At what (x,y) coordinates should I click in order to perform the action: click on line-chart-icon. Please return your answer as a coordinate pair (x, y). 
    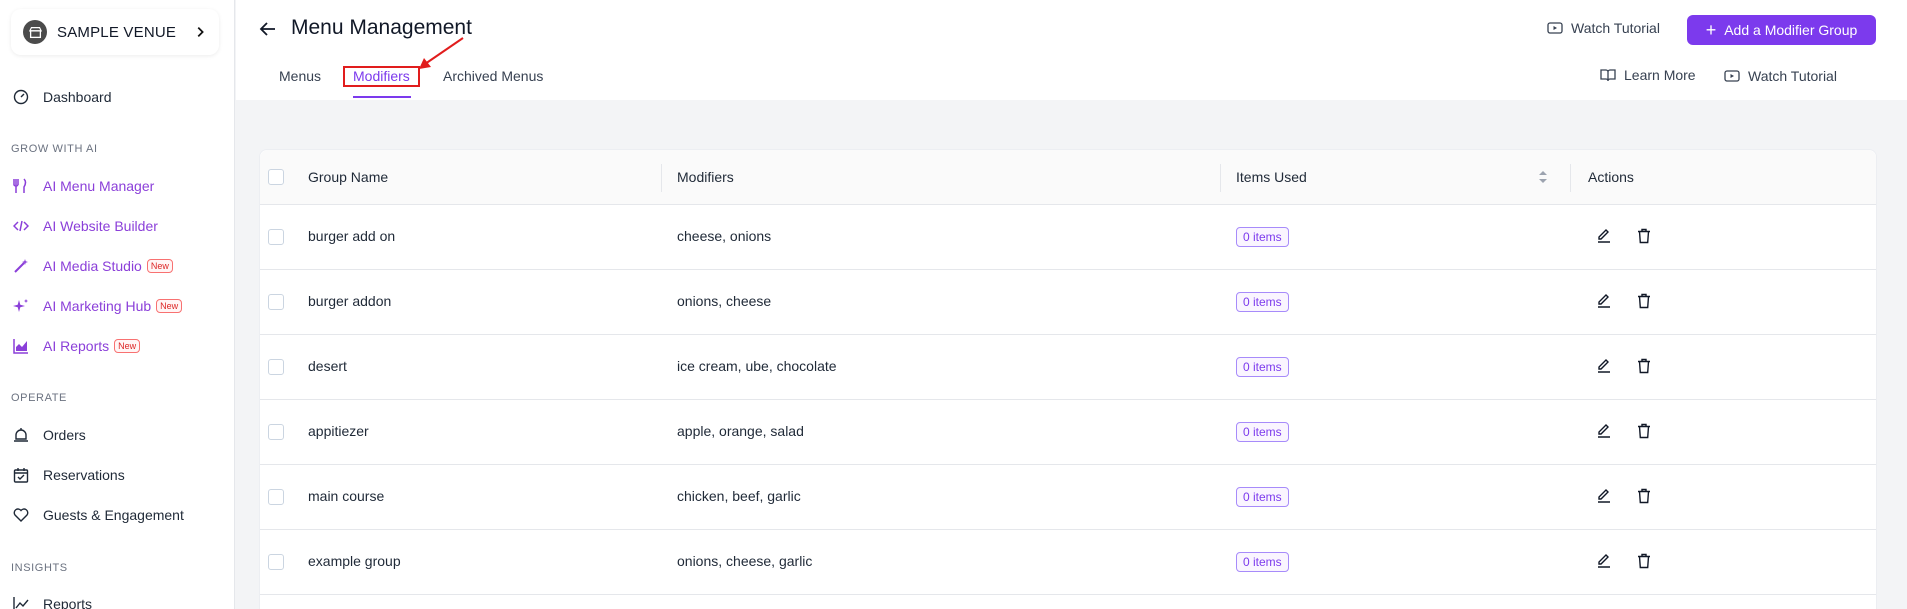
    Looking at the image, I should click on (21, 602).